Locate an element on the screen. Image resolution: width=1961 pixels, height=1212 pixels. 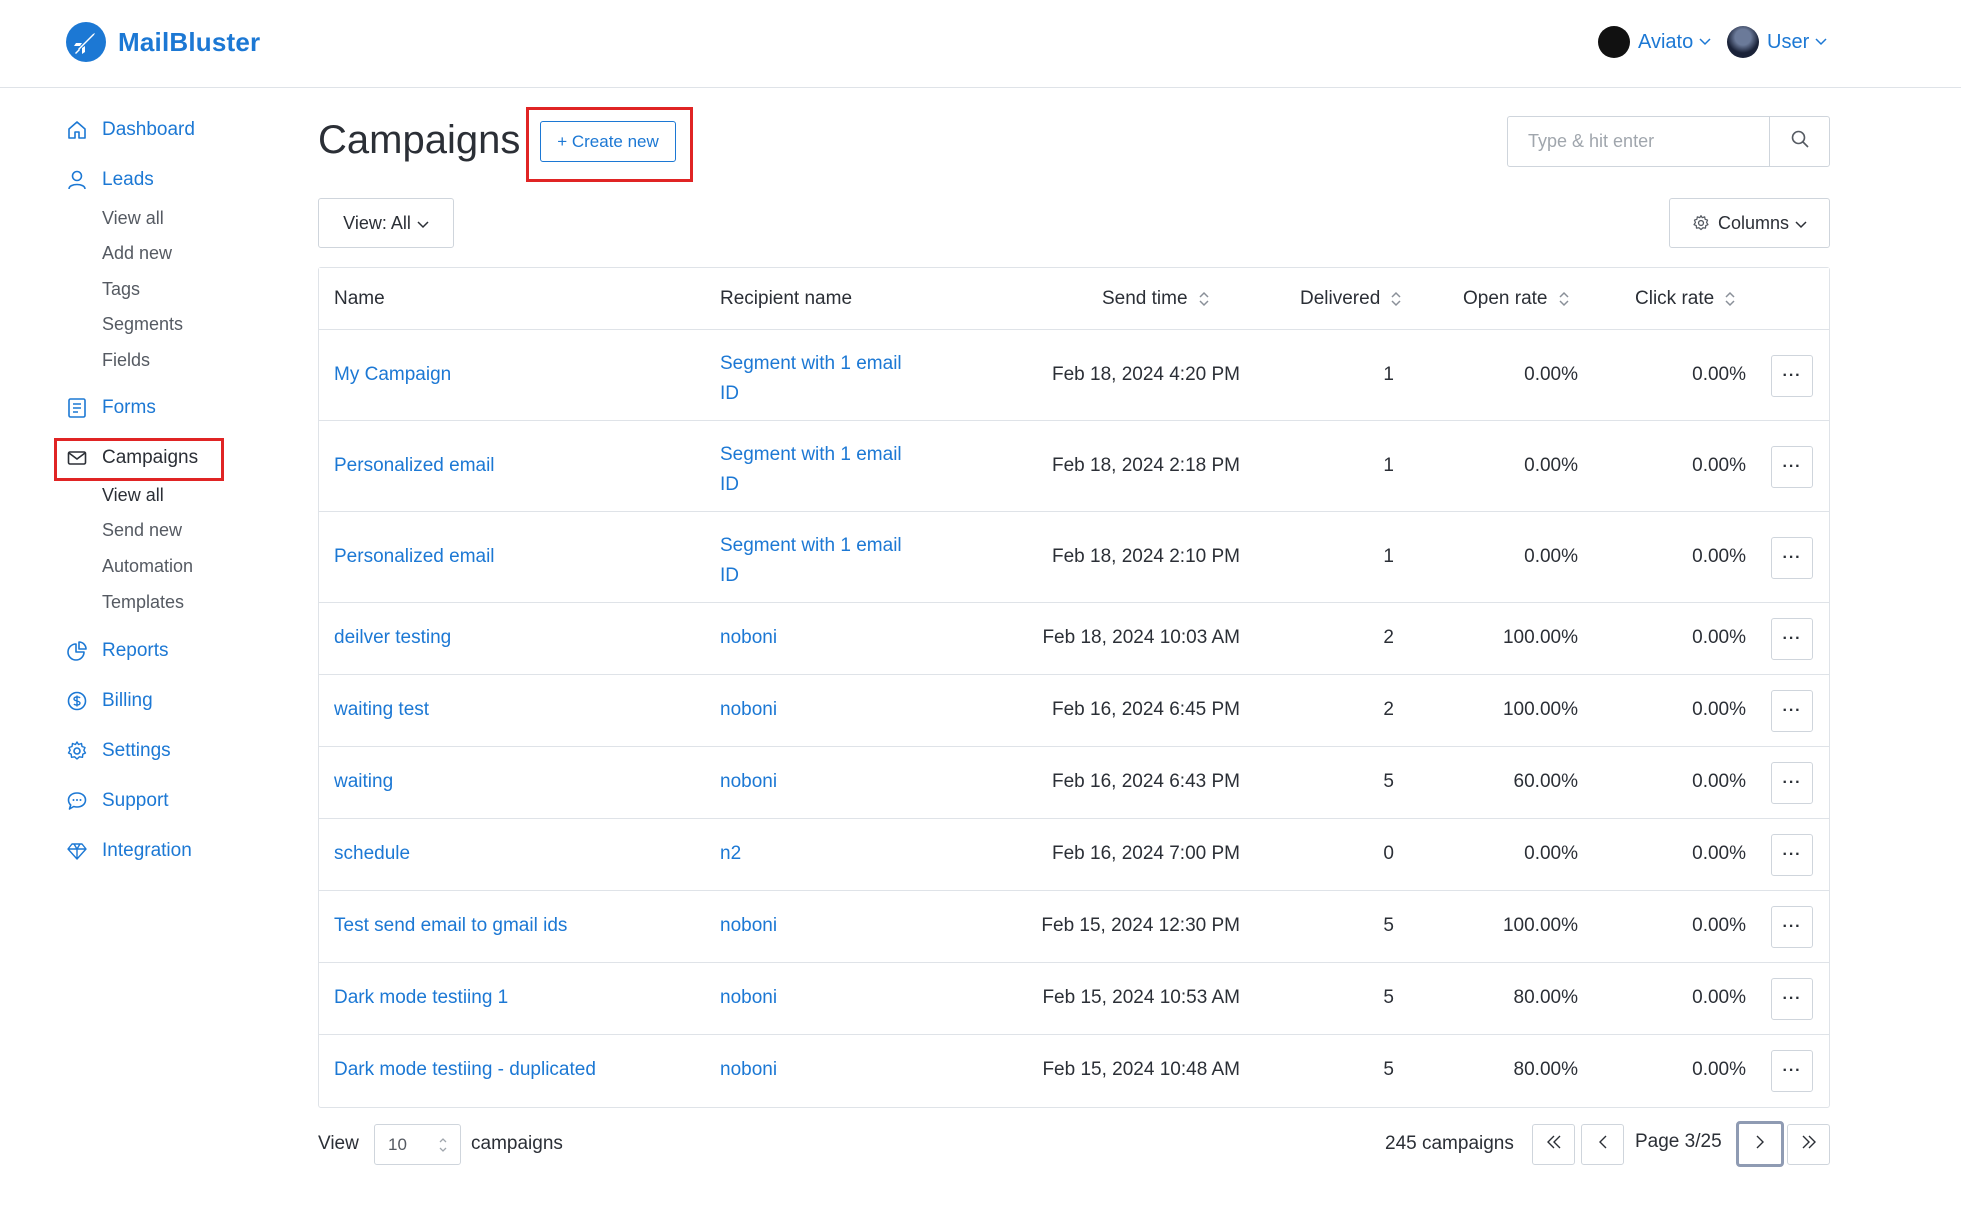
diamond-icon is located at coordinates (77, 851).